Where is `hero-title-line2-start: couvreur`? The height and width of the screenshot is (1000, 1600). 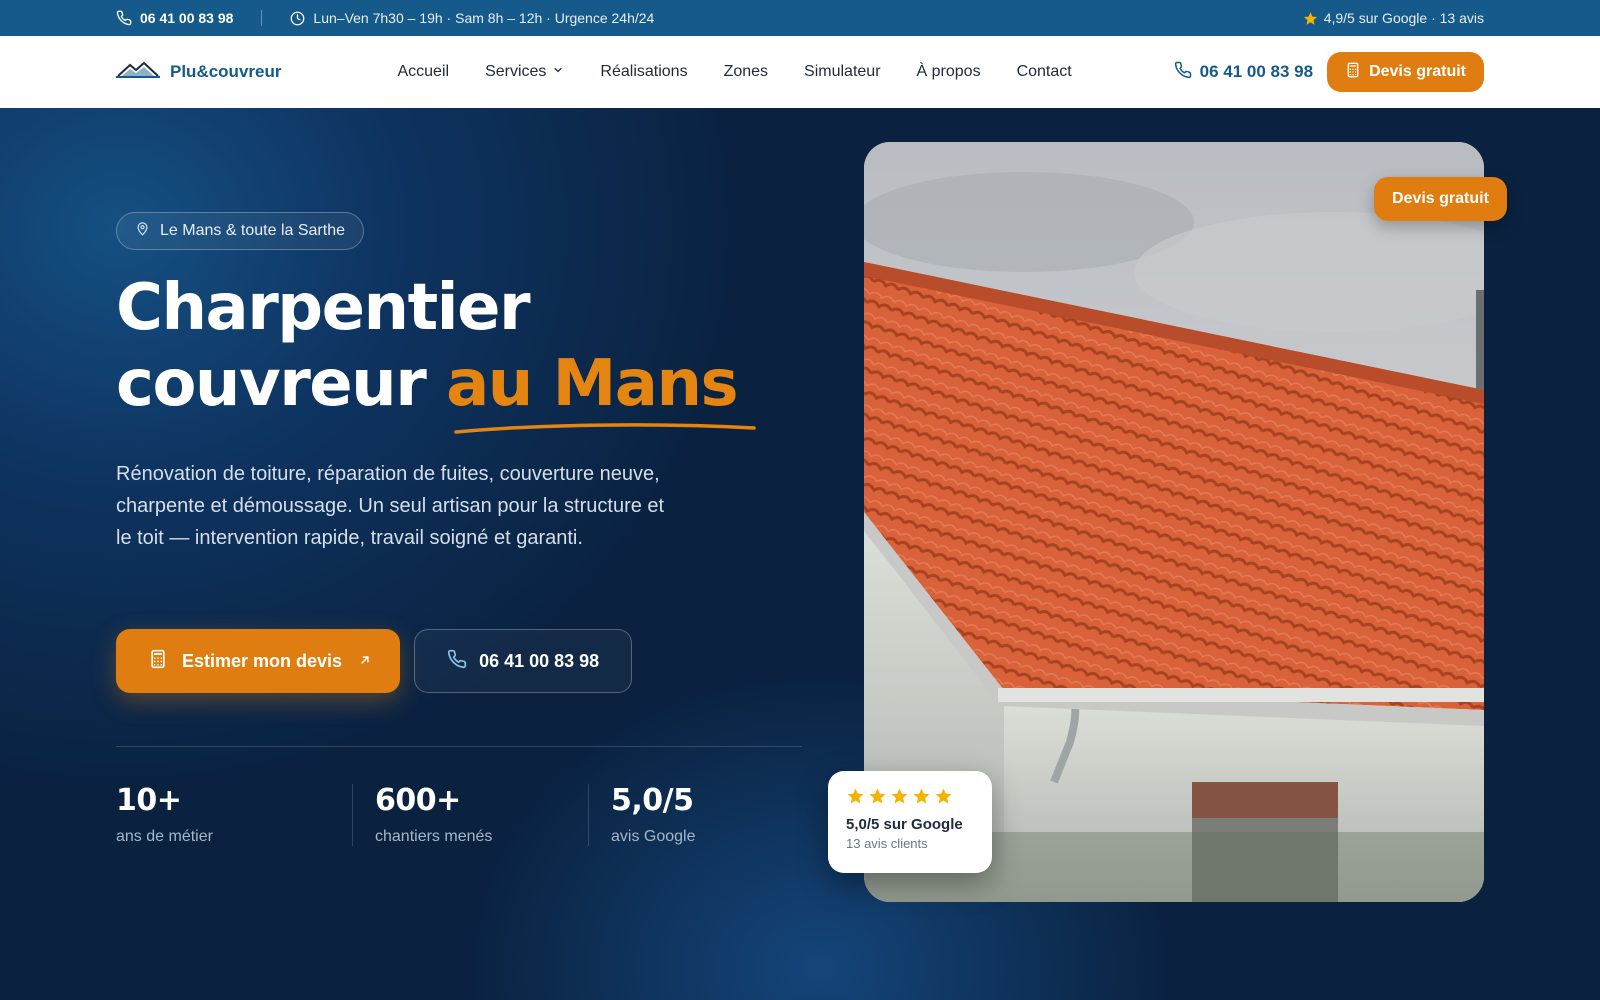
hero-title-line2-start: couvreur is located at coordinates (281, 384).